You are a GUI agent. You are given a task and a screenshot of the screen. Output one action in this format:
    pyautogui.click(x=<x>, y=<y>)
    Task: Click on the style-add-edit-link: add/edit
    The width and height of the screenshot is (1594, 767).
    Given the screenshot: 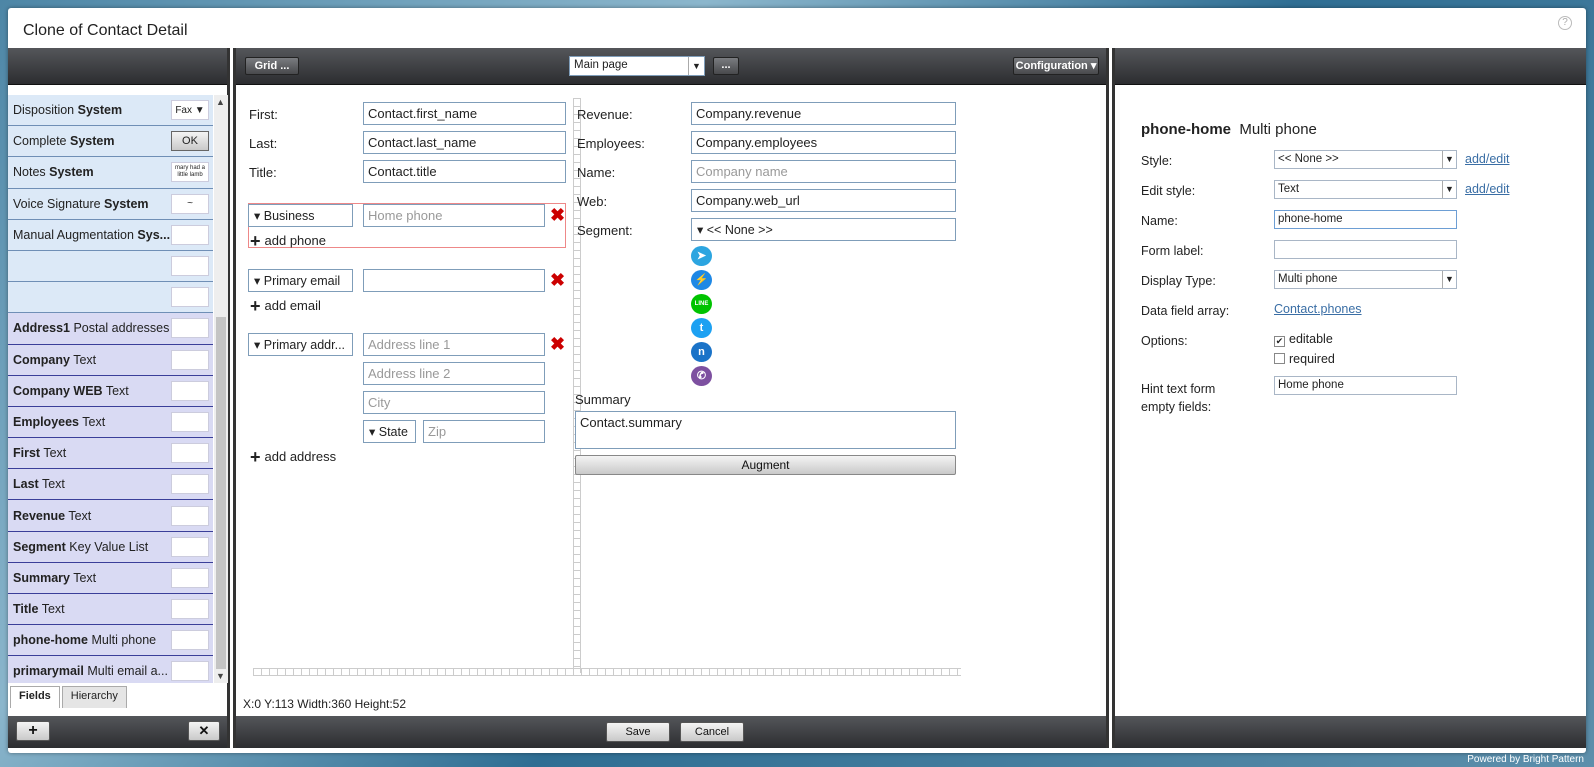 What is the action you would take?
    pyautogui.click(x=1487, y=159)
    